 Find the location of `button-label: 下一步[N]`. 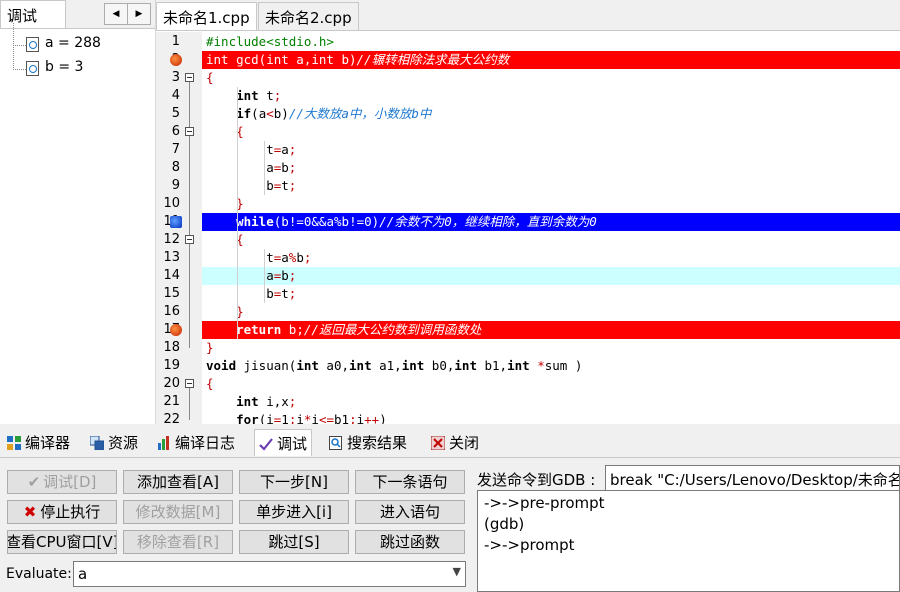

button-label: 下一步[N] is located at coordinates (294, 482).